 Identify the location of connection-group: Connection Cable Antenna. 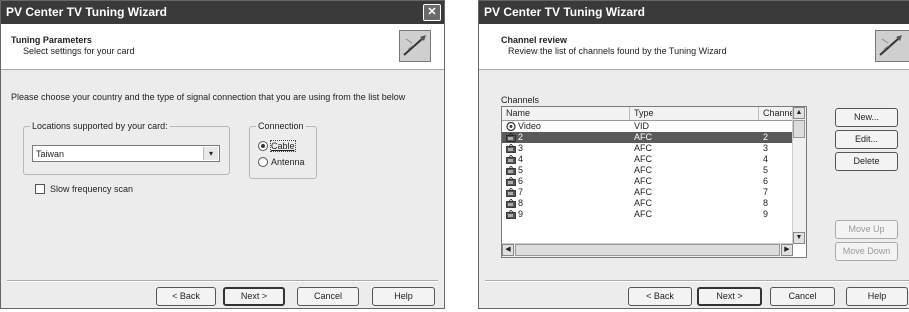
(283, 150).